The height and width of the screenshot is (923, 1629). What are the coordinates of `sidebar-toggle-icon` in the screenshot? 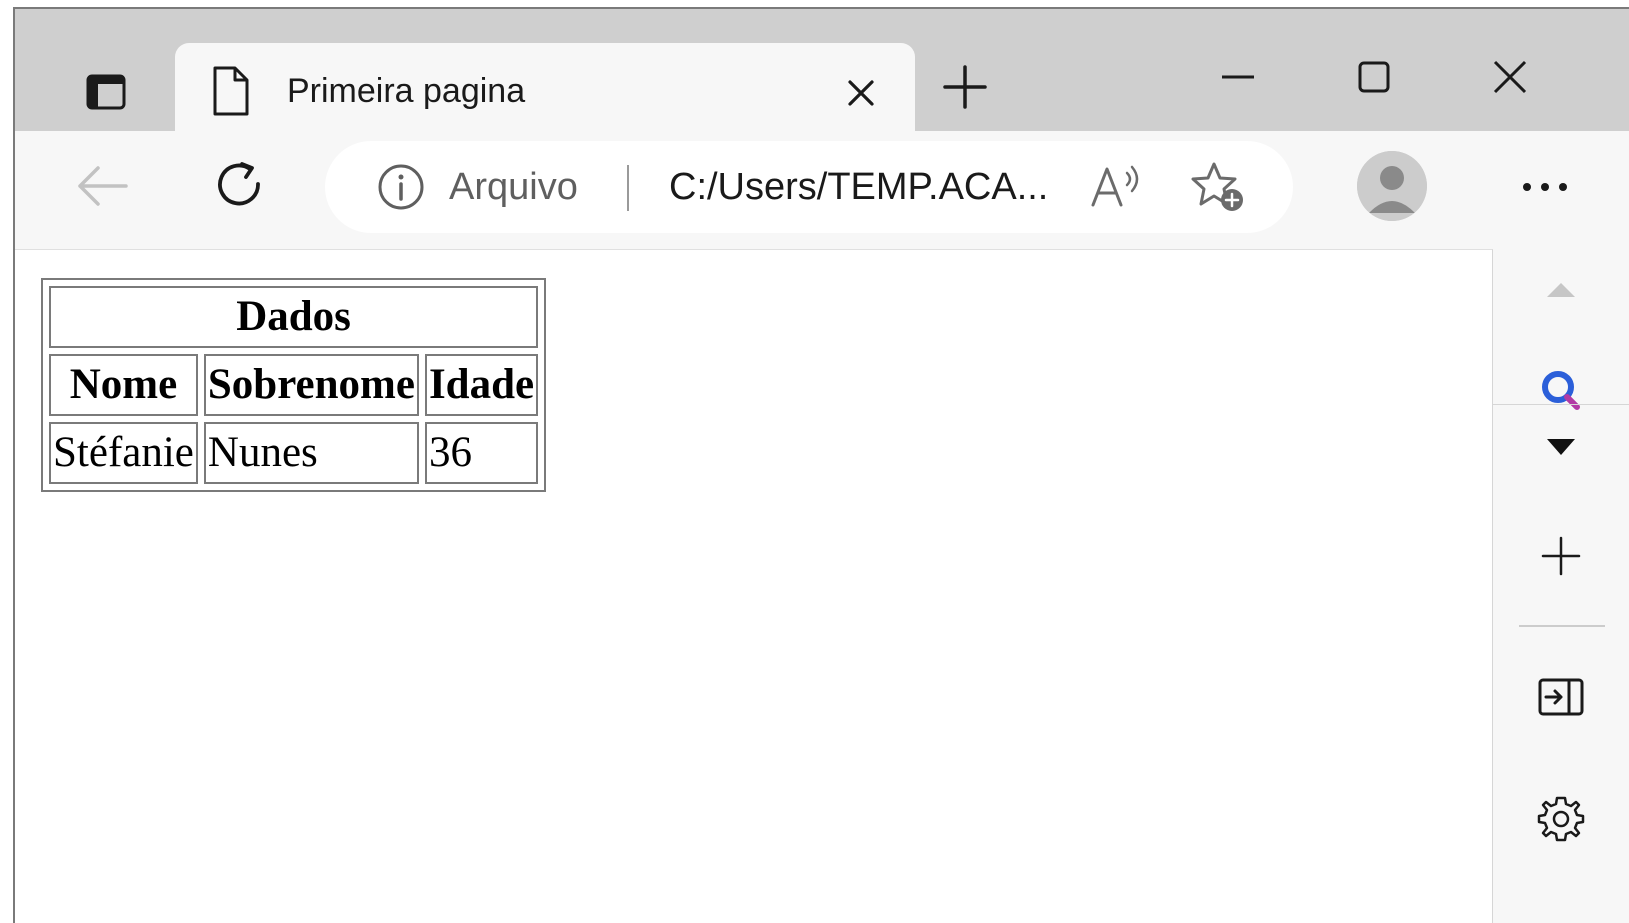 It's located at (1561, 697).